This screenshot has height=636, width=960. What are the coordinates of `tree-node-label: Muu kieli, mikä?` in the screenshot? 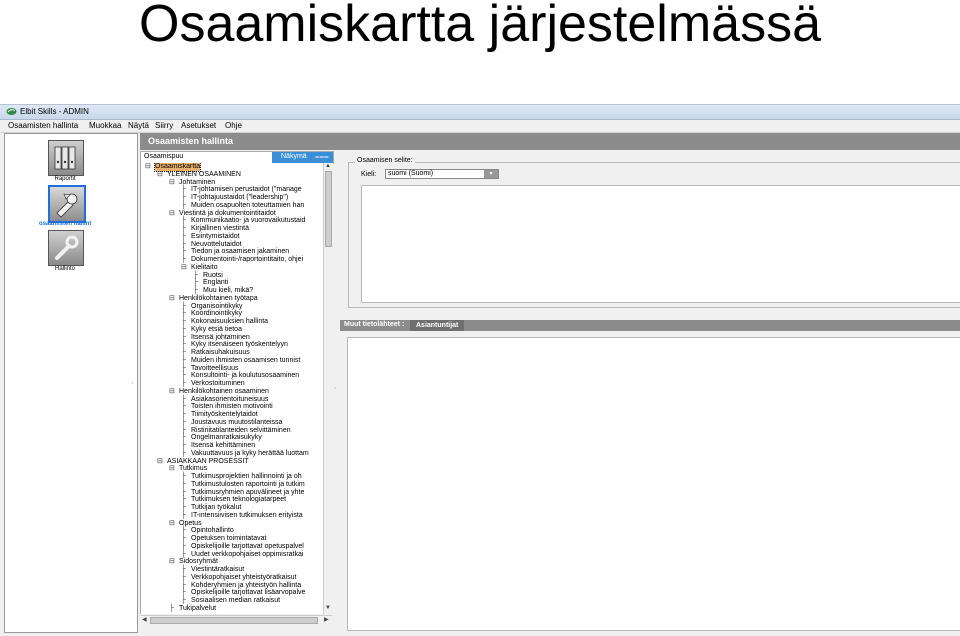 It's located at (228, 290).